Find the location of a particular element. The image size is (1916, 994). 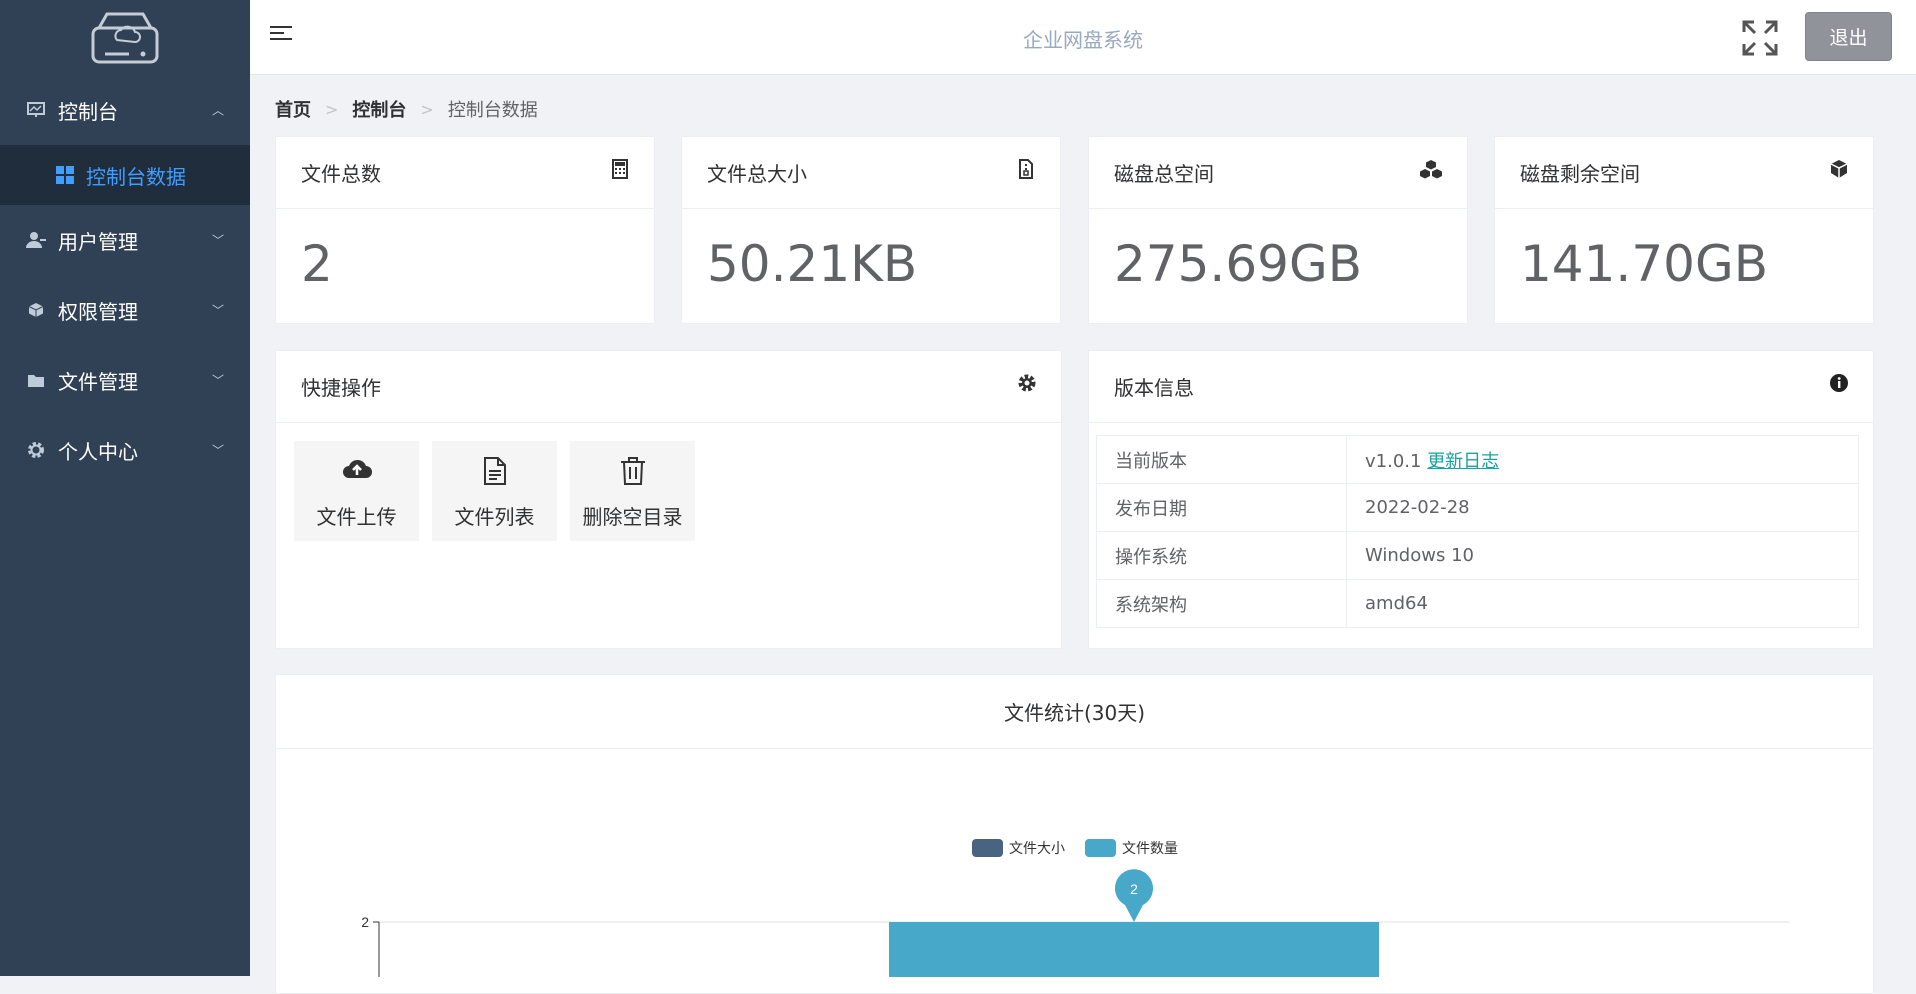

legend-label: 文件数量 is located at coordinates (1150, 848).